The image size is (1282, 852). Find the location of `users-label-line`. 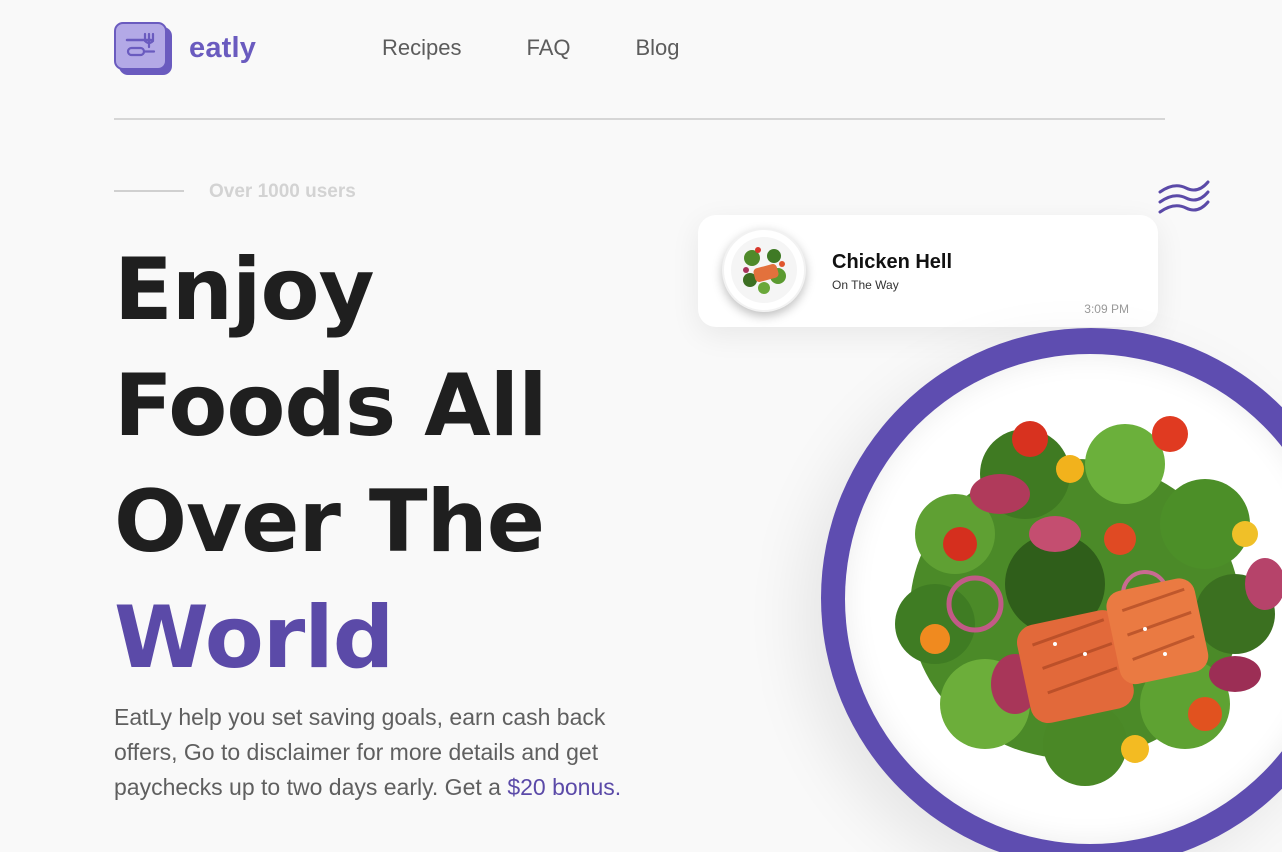

users-label-line is located at coordinates (149, 191).